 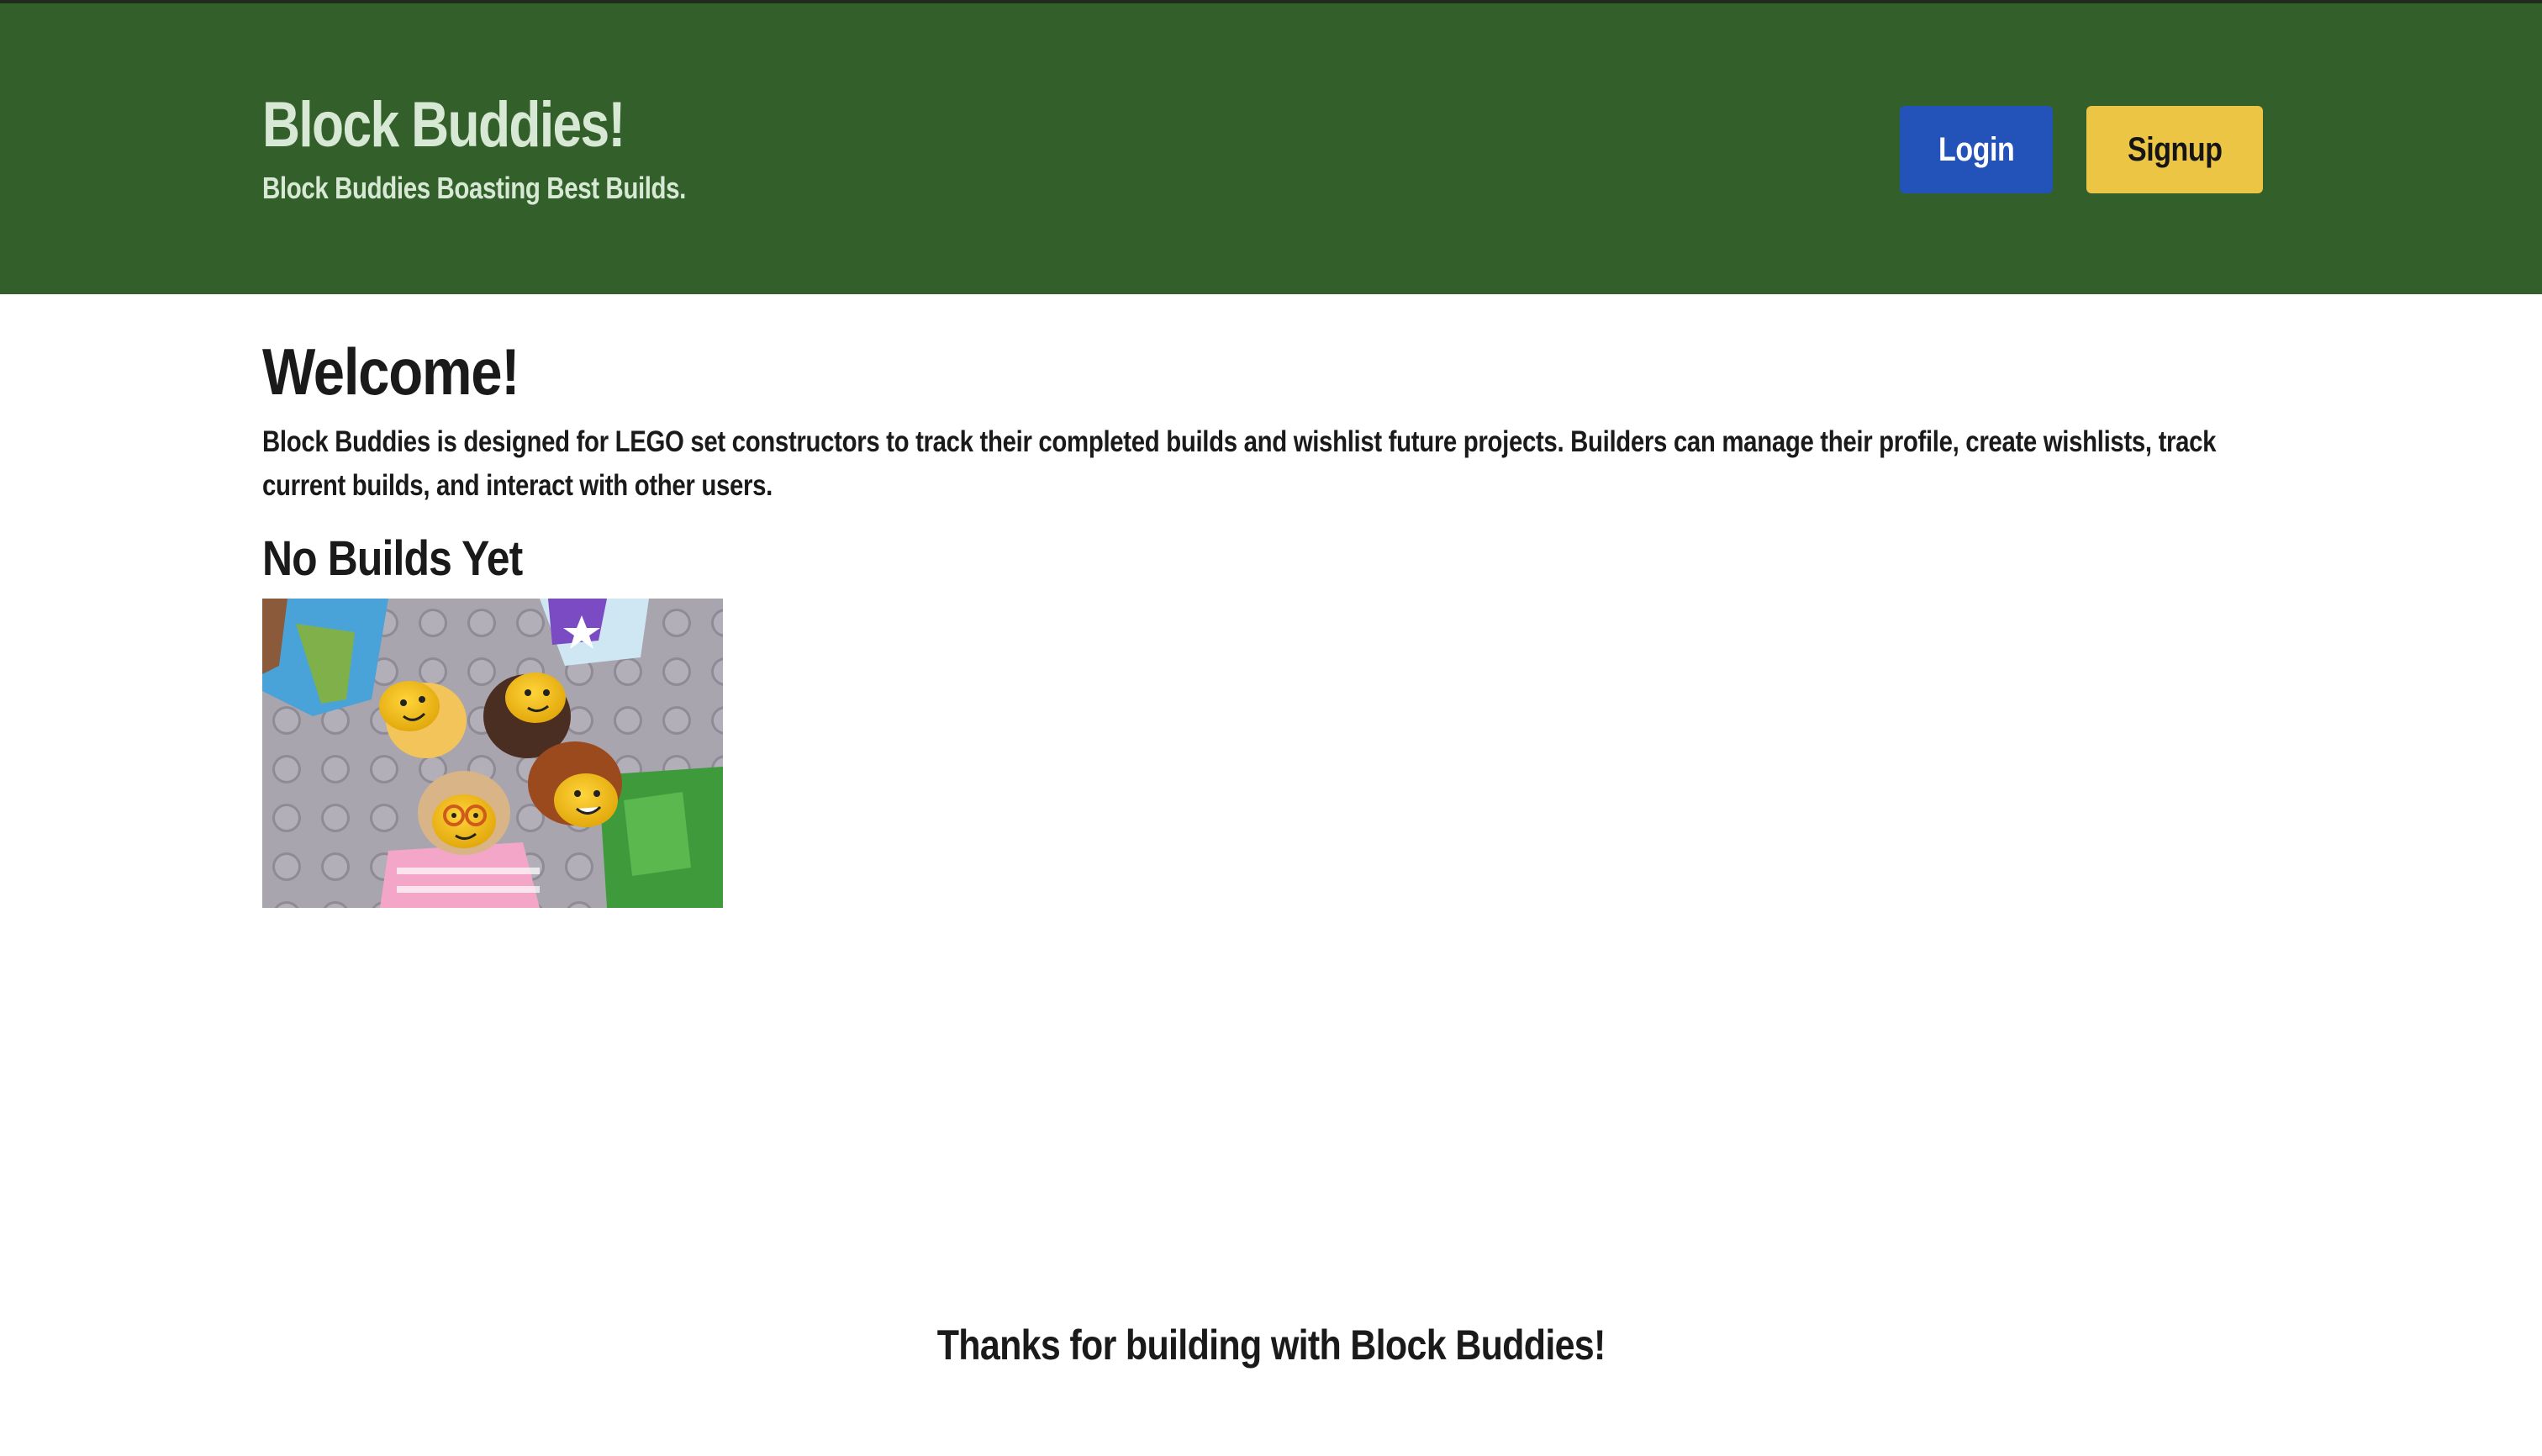 I want to click on site-footer: Thanks for building with Block Buddies!, so click(x=1271, y=1345).